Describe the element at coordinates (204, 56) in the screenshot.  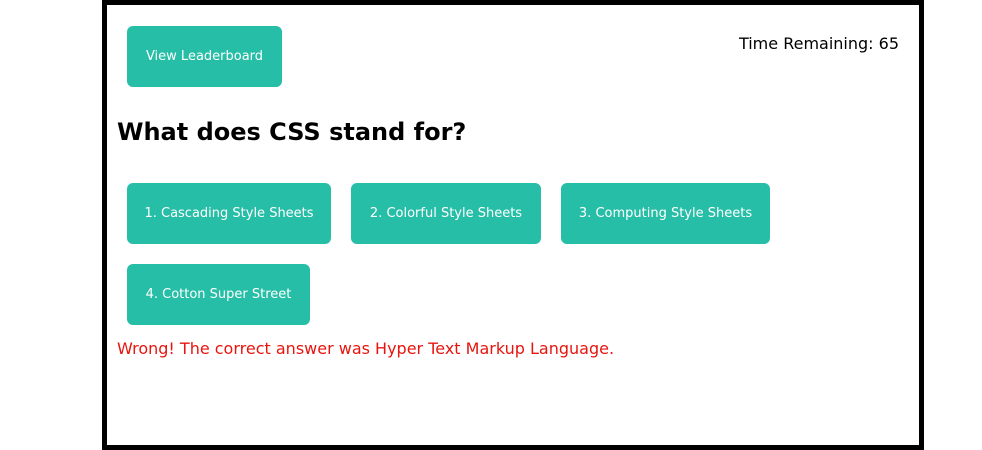
I see `view-leaderboard-button: View Leaderboard` at that location.